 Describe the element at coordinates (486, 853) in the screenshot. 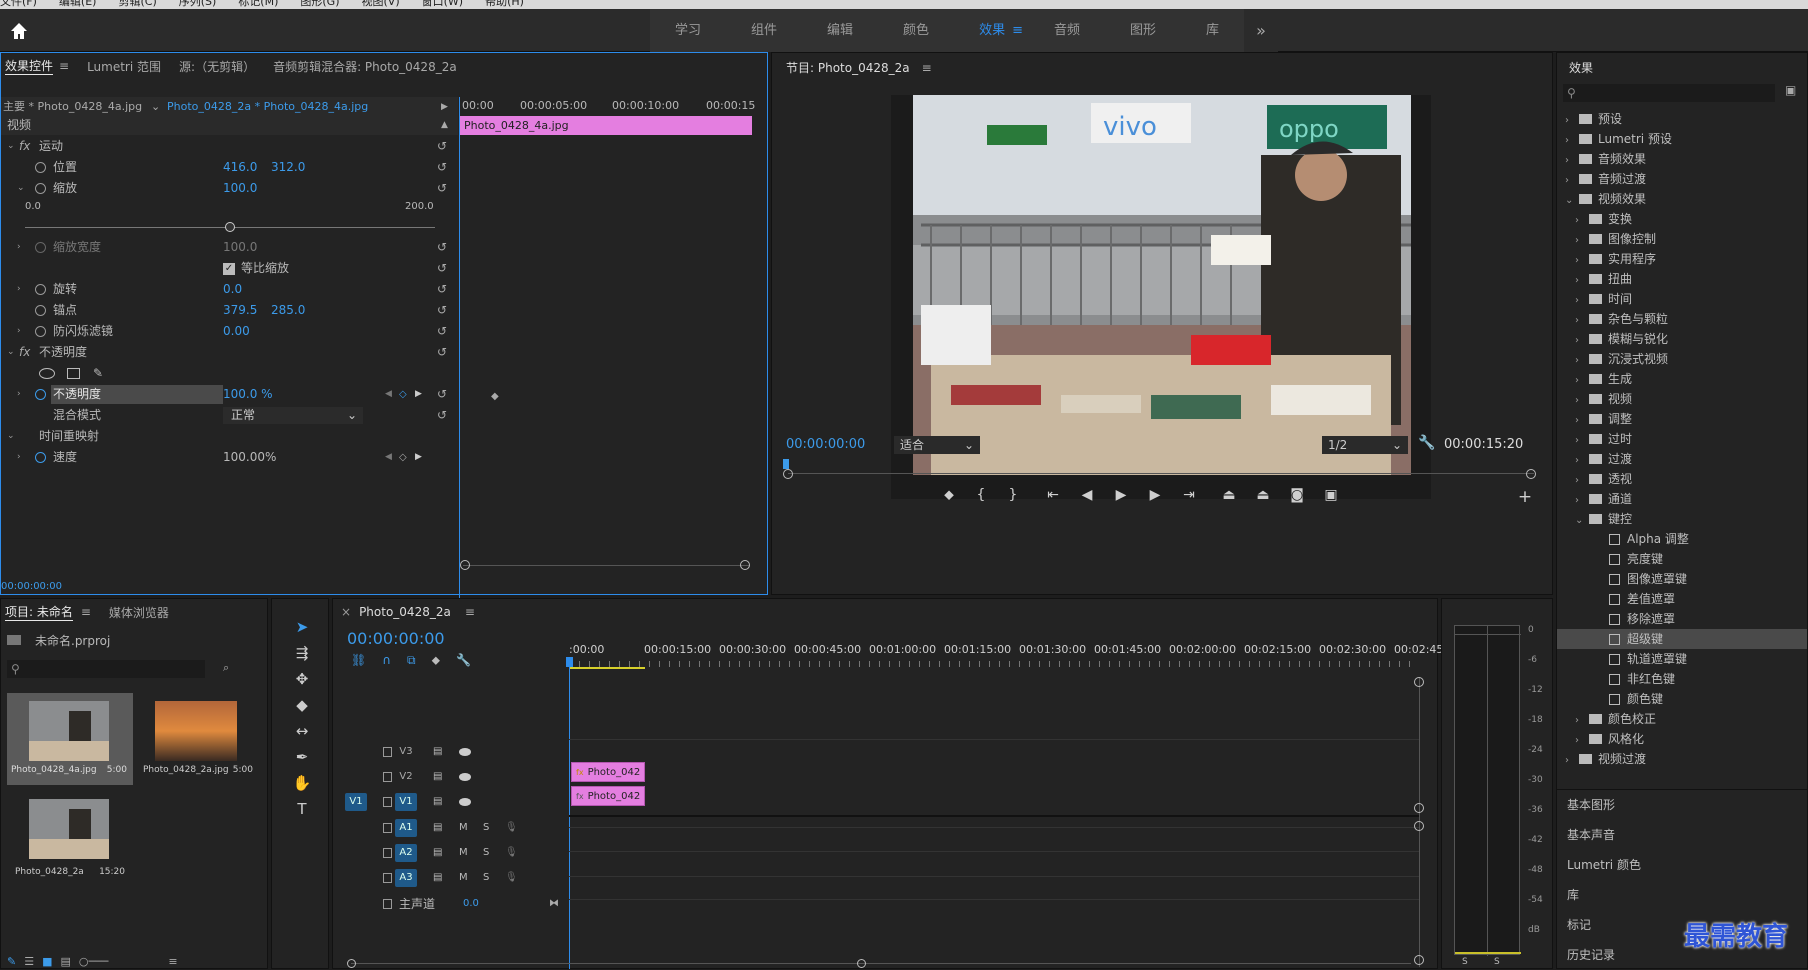

I see `solo-button: S` at that location.